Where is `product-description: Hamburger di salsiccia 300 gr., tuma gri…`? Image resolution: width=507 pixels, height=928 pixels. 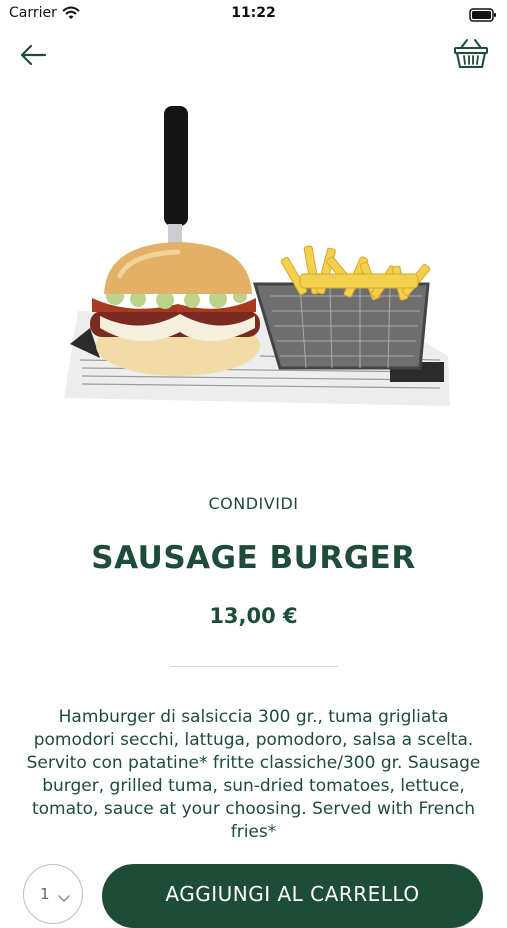 product-description: Hamburger di salsiccia 300 gr., tuma gri… is located at coordinates (253, 774).